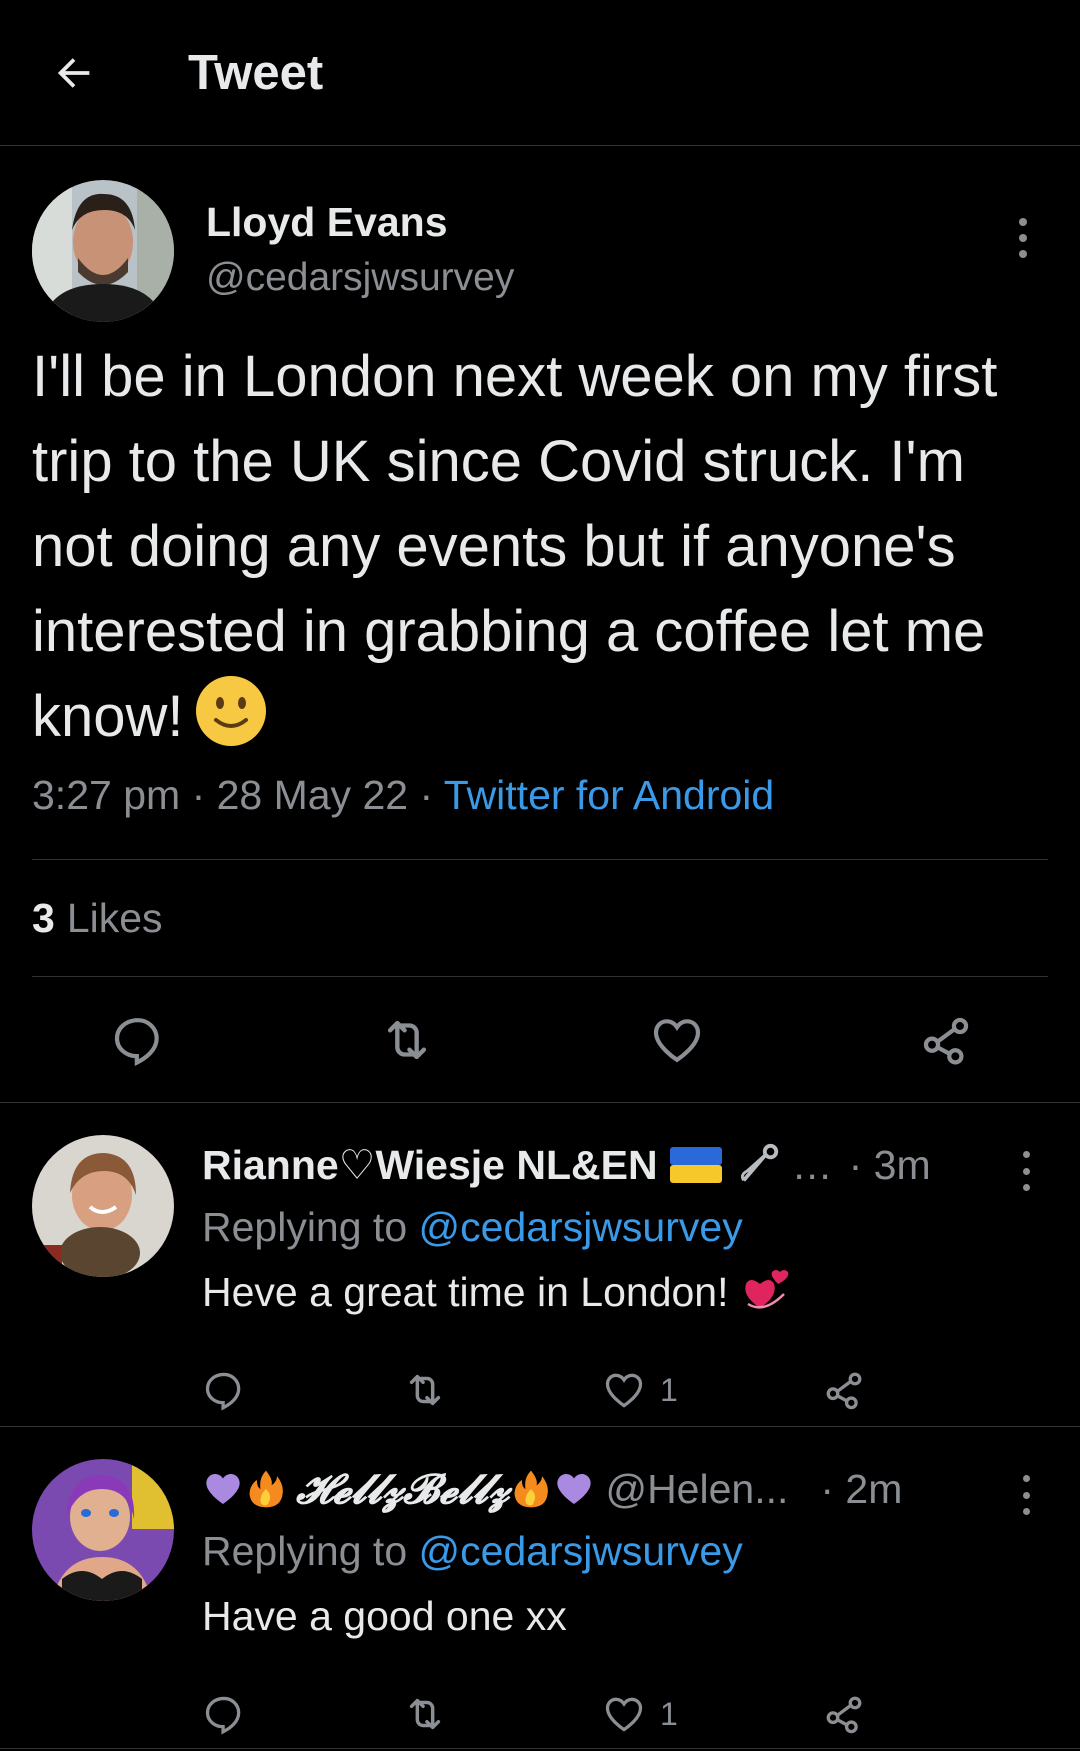 Image resolution: width=1080 pixels, height=1751 pixels. I want to click on likes-count: 3 Likes, so click(540, 918).